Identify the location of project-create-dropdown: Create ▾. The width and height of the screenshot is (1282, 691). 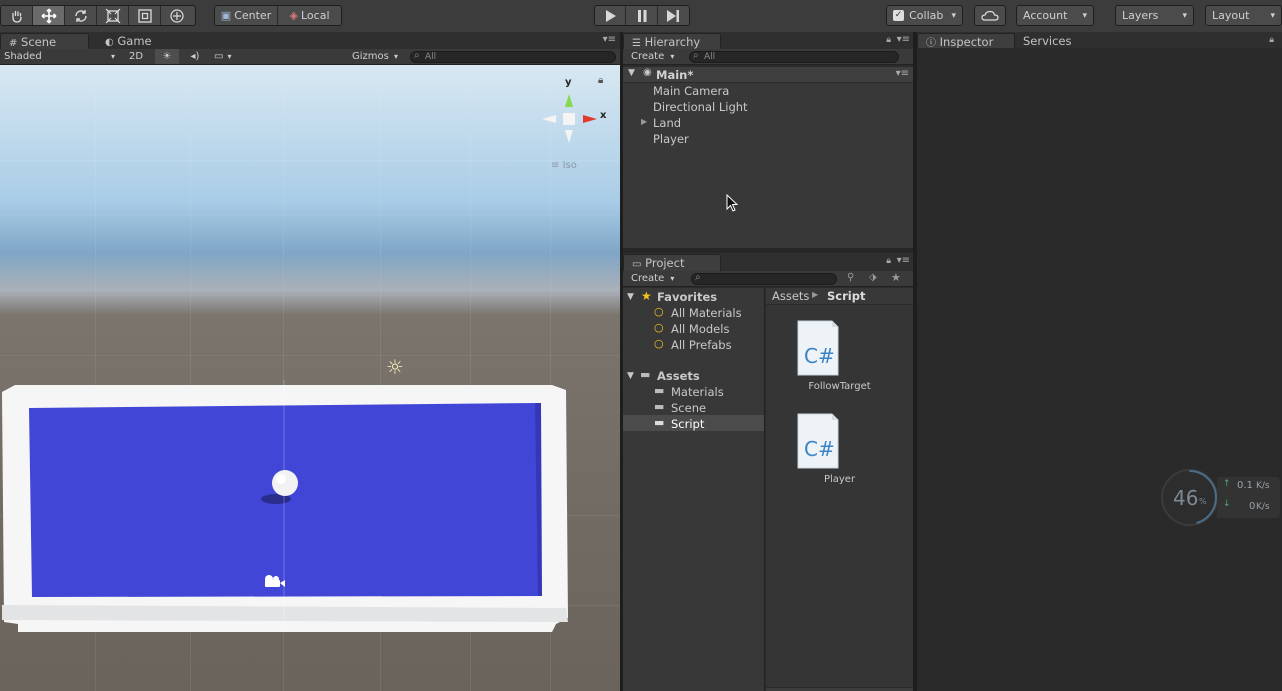
(656, 278).